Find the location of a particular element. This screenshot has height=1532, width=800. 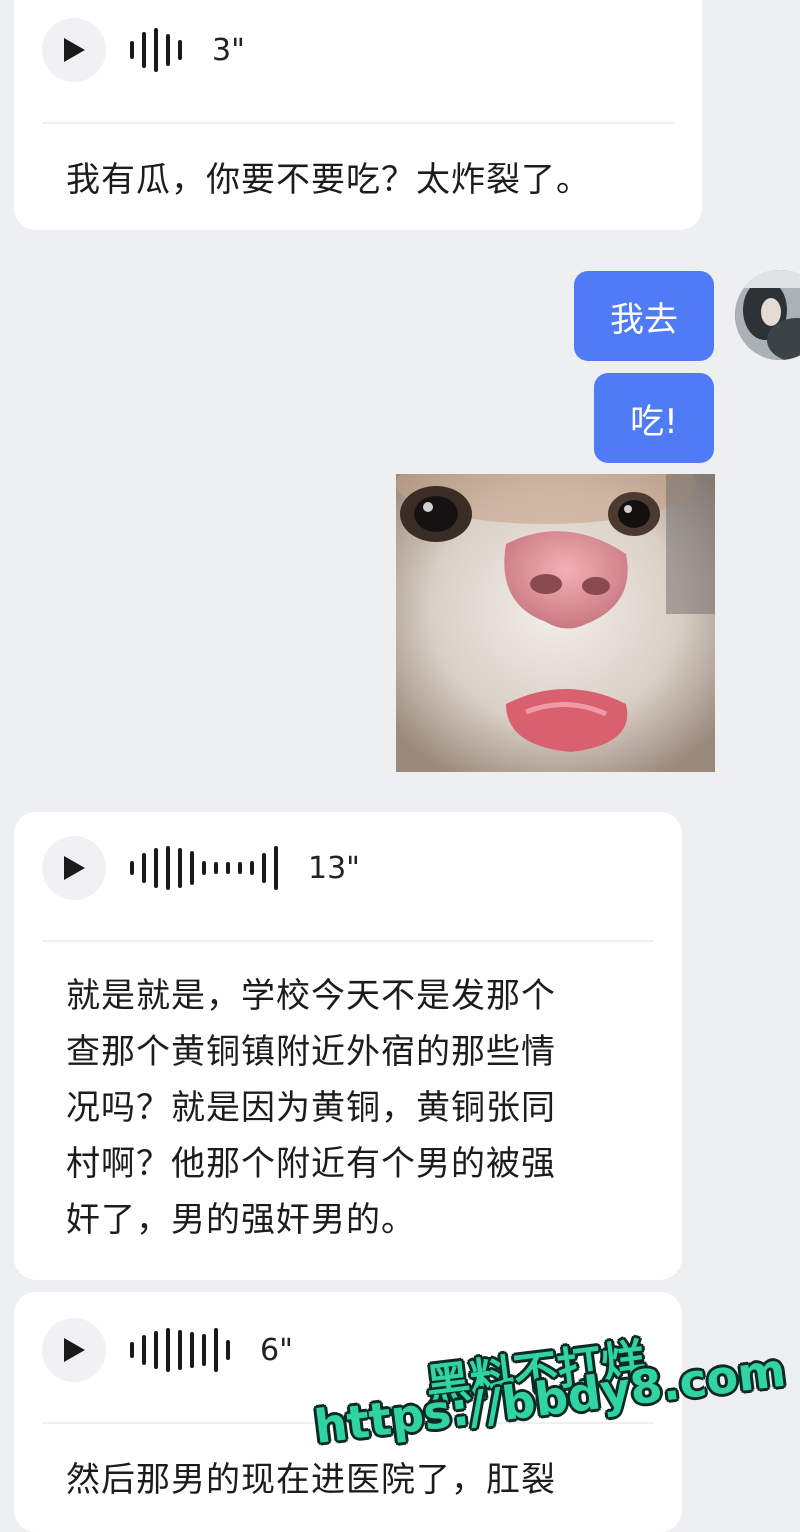

outgoing-message-2: 吃! is located at coordinates (654, 418).